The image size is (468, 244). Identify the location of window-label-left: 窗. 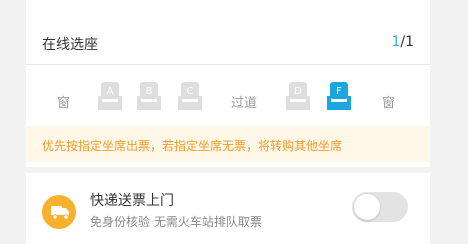
(64, 103).